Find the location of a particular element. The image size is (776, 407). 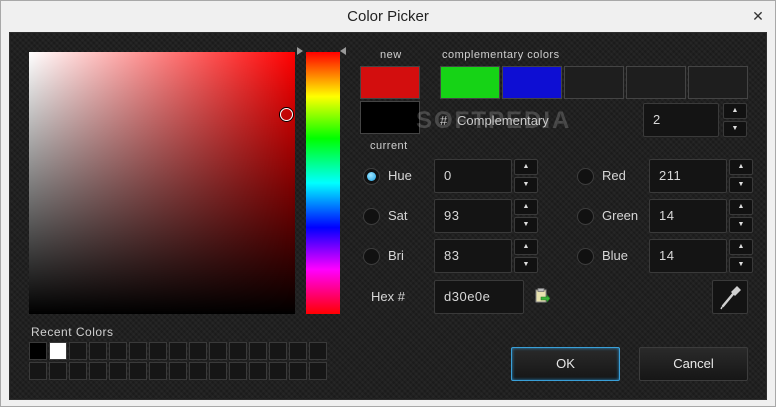

hue-slider-arrow-left is located at coordinates (300, 51).